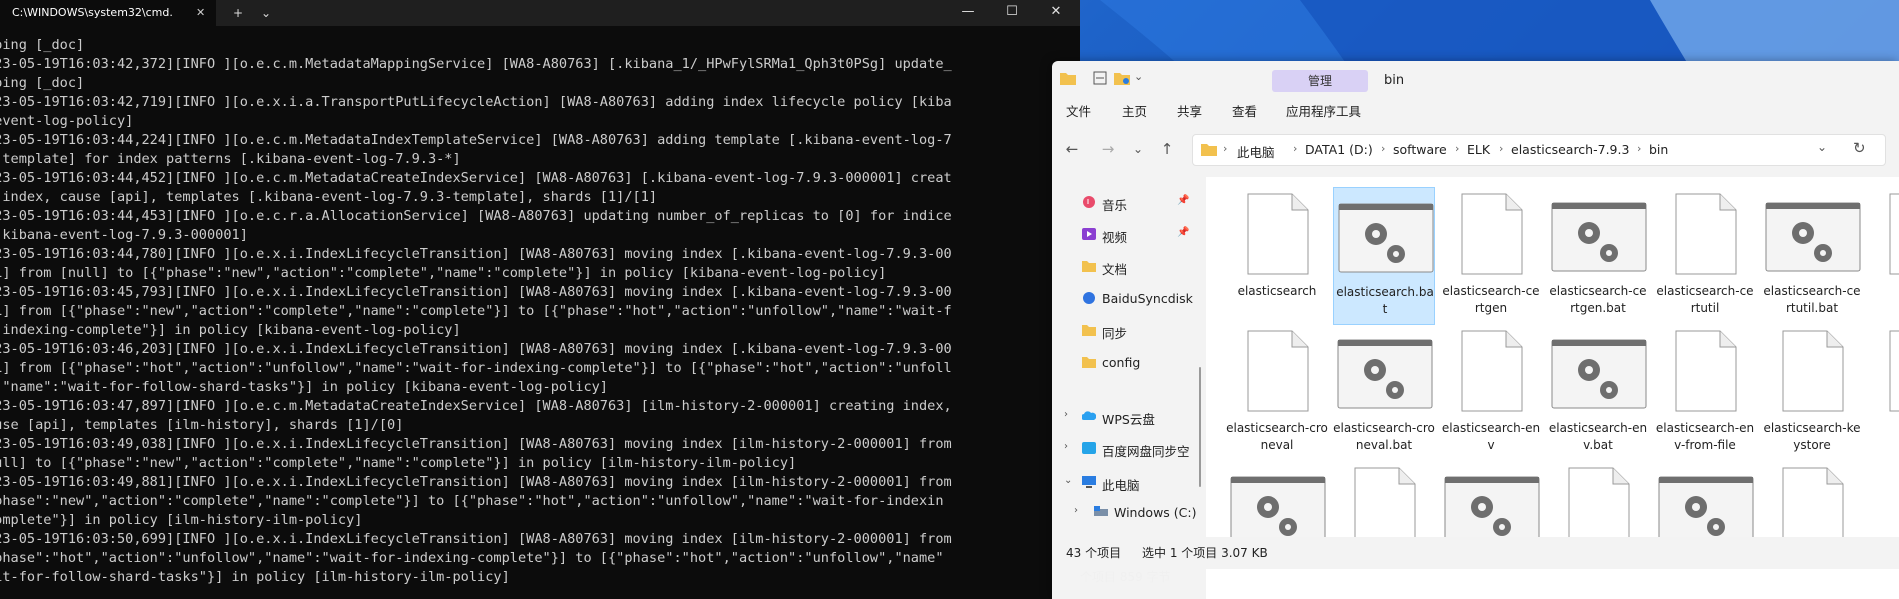 This screenshot has height=599, width=1899. What do you see at coordinates (1598, 436) in the screenshot?
I see `file-name: elasticsearch-env.bat` at bounding box center [1598, 436].